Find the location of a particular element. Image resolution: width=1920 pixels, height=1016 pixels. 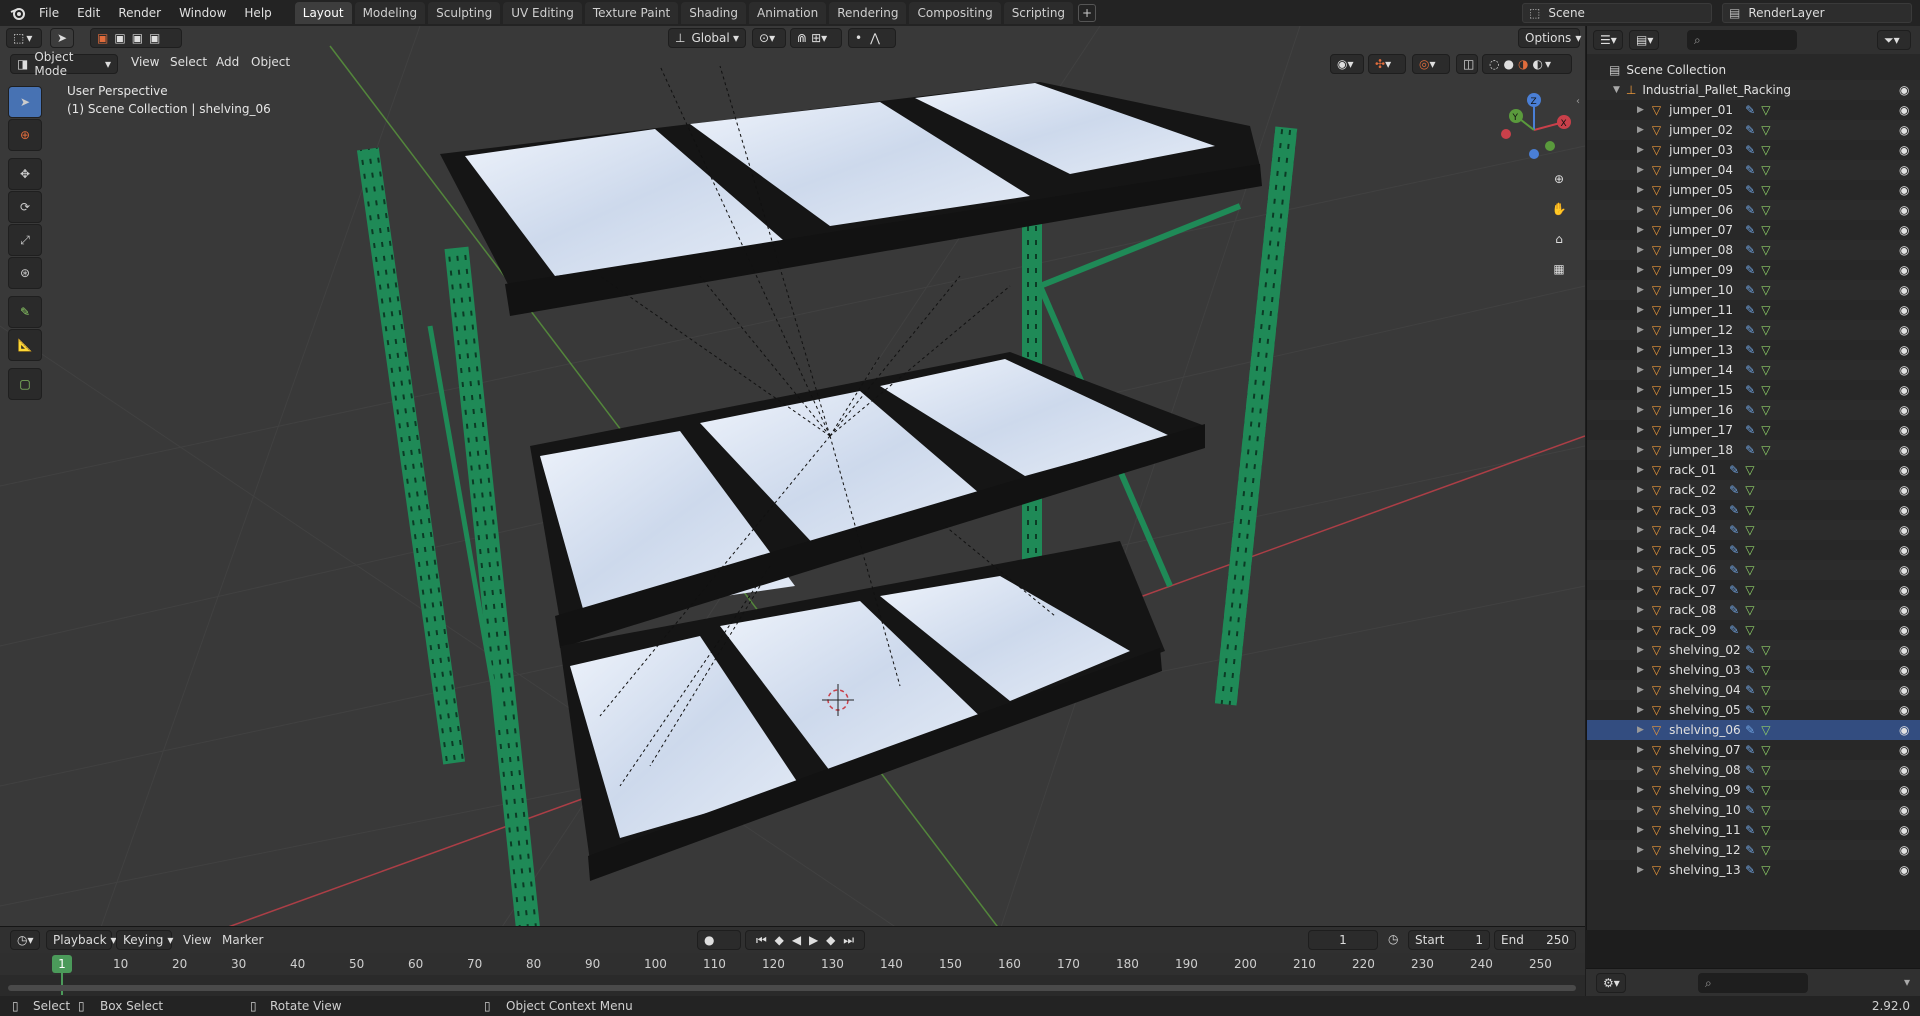

zoom-view-button: ⊕ is located at coordinates (1559, 179).